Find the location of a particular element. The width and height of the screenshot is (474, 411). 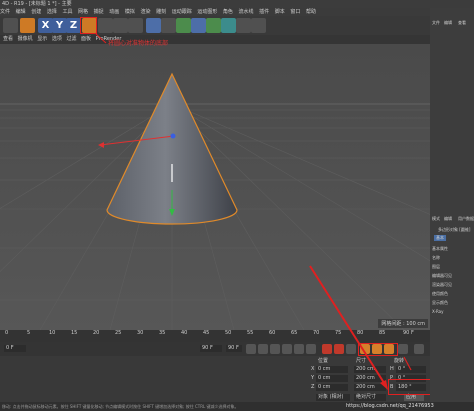

attr-row: 渲染器可见 is located at coordinates (442, 284).